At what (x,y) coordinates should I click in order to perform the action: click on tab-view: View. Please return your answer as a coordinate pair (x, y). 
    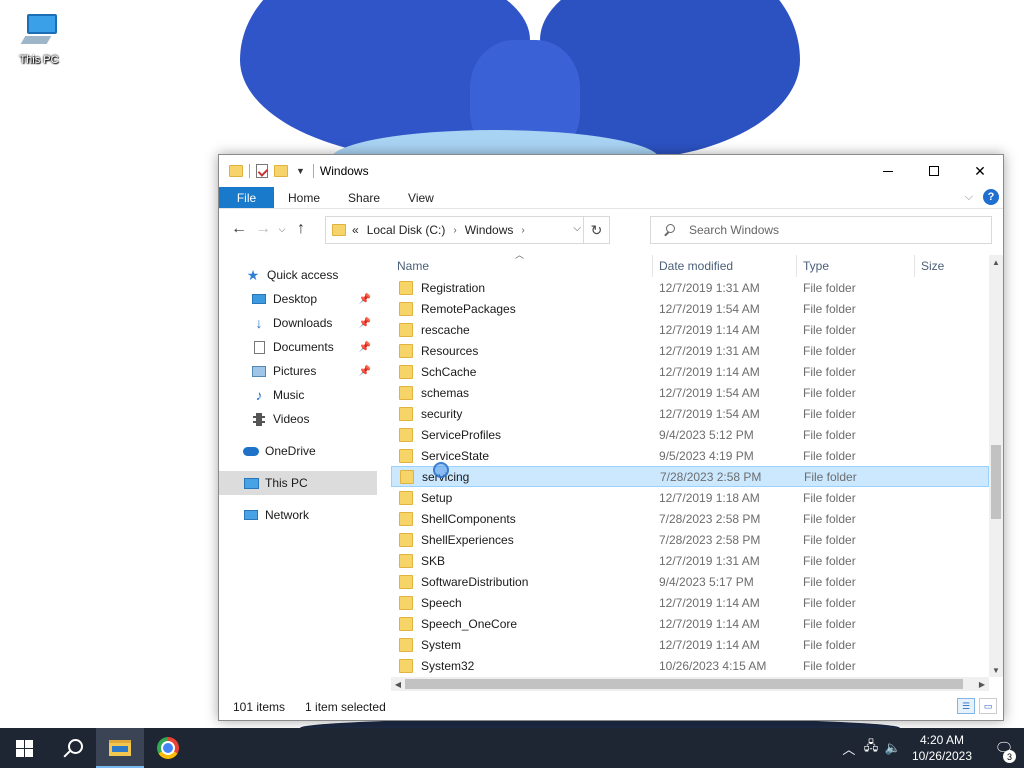
    Looking at the image, I should click on (421, 197).